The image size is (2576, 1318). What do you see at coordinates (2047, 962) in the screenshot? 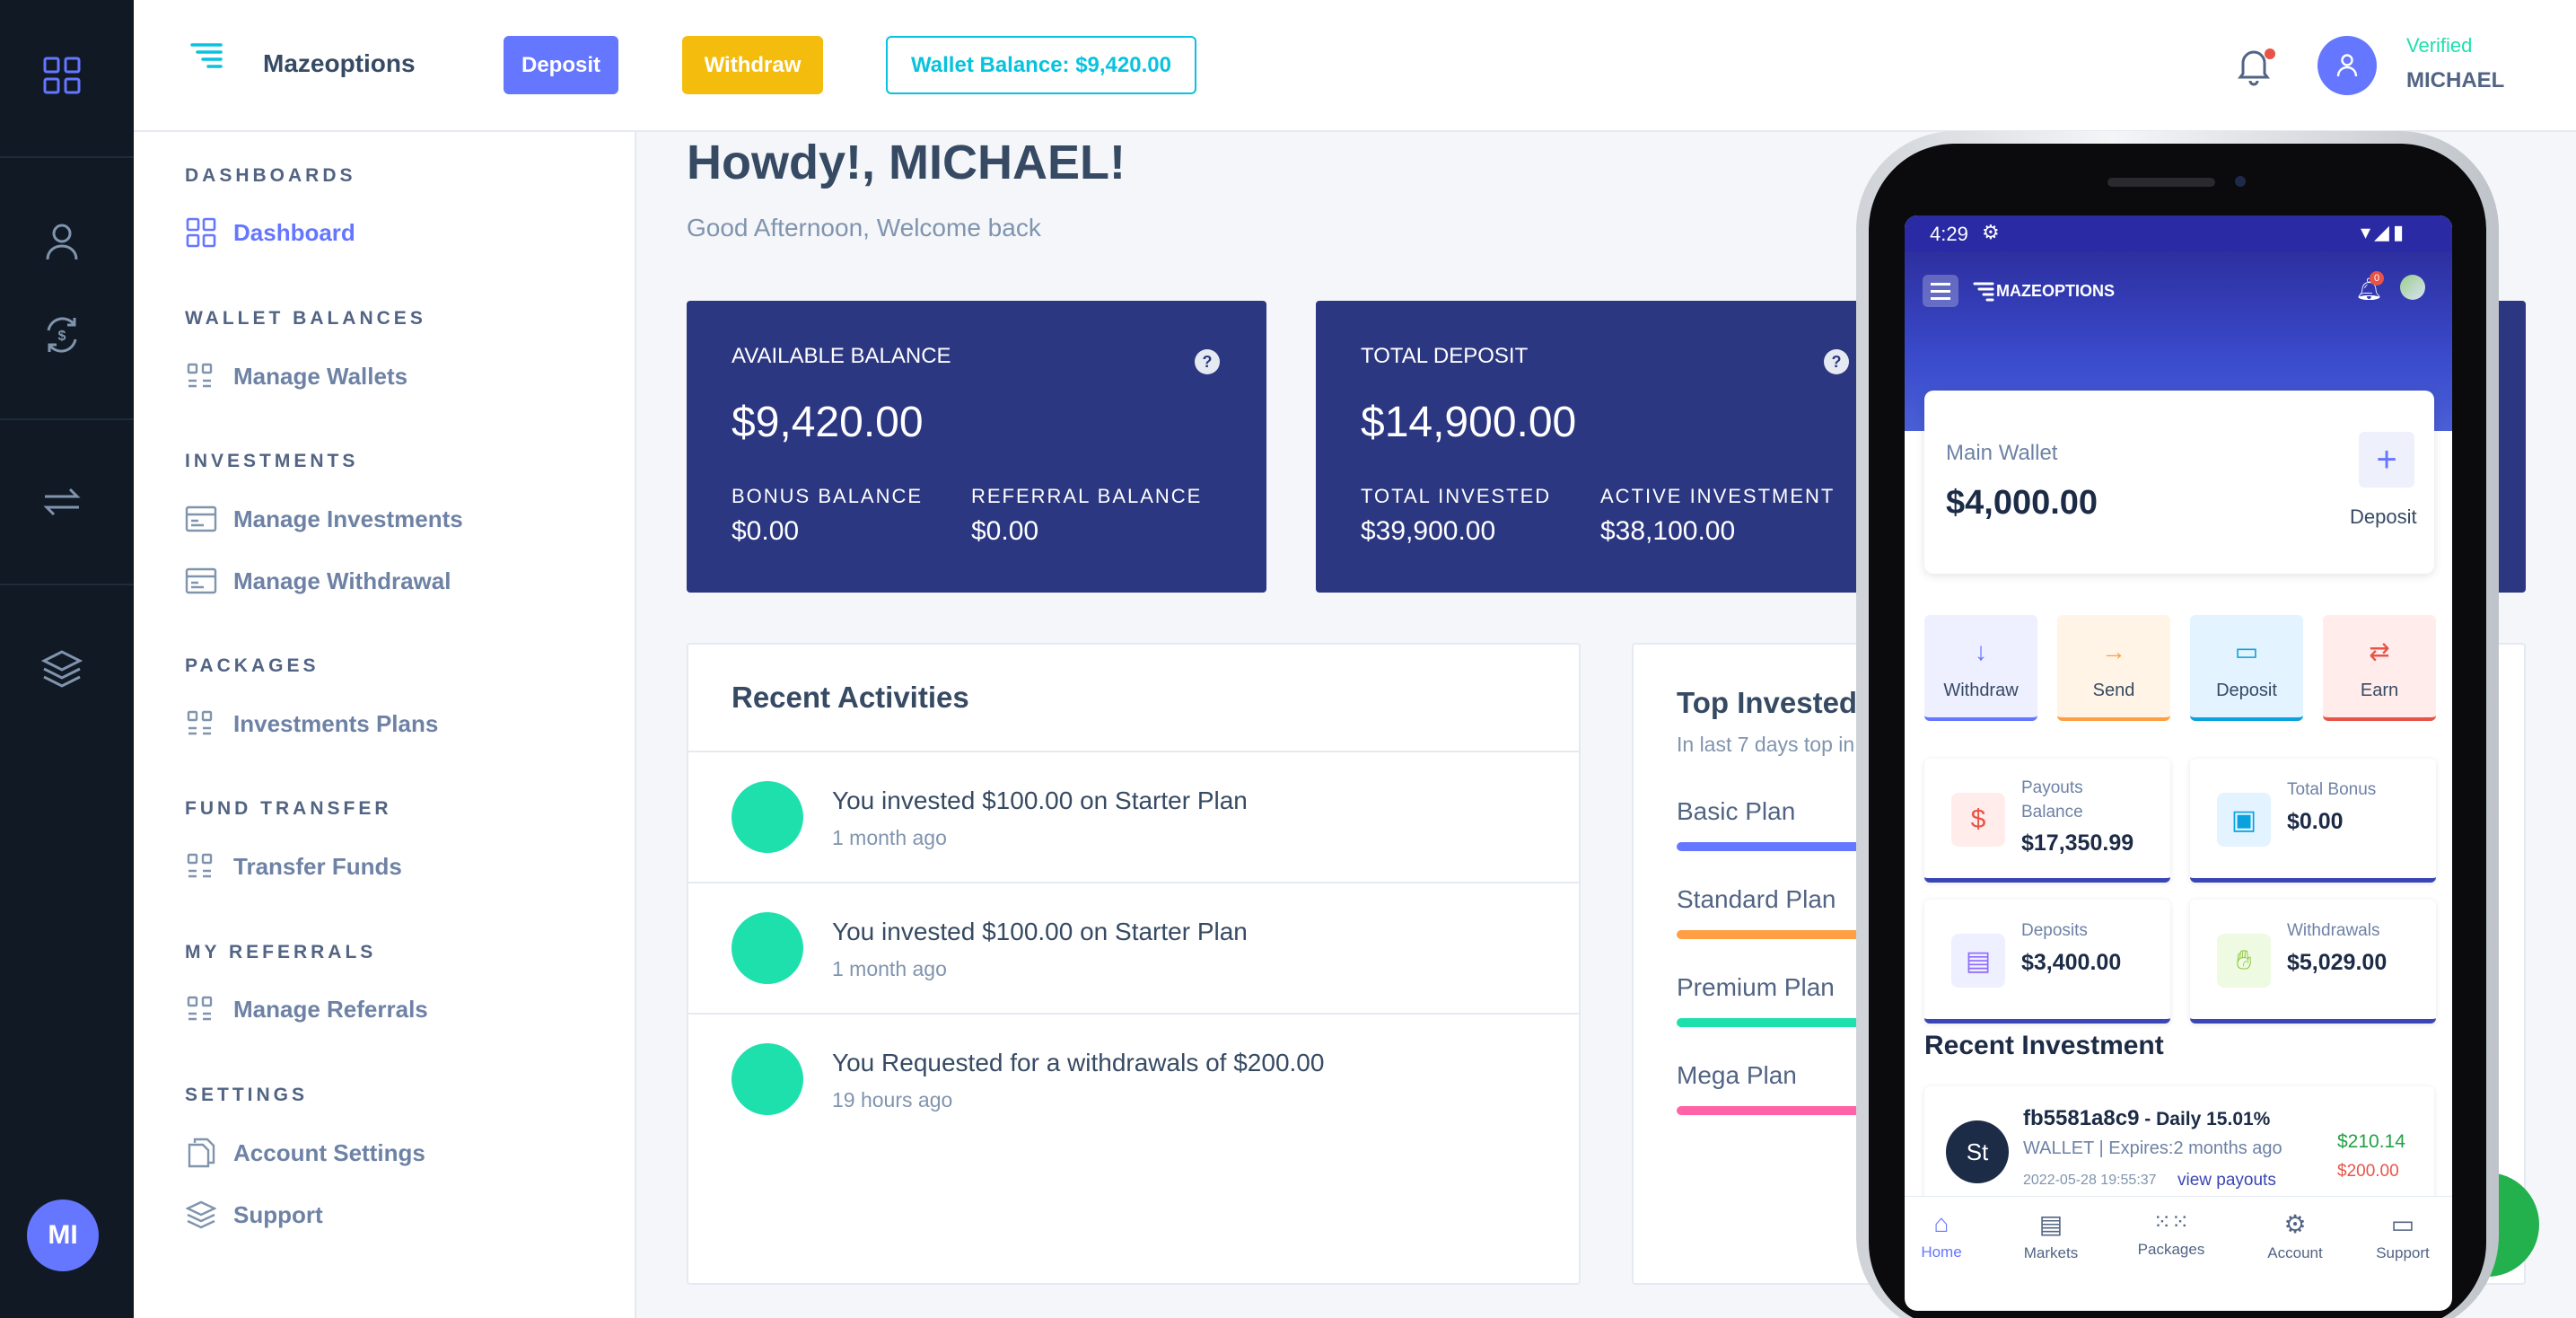
I see `stat-deposits: ▤ Deposits $3,400.00` at bounding box center [2047, 962].